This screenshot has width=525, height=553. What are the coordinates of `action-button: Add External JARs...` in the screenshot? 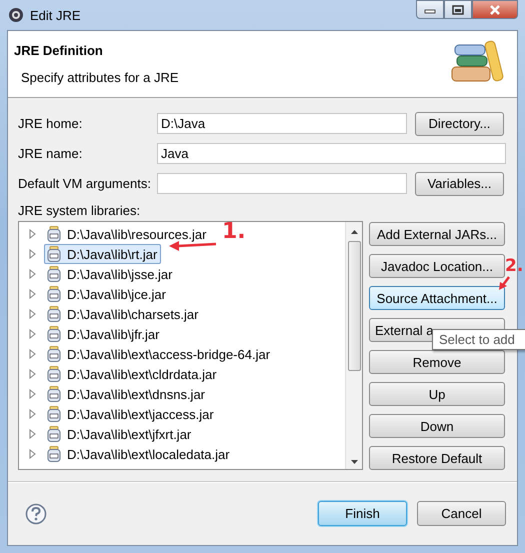 It's located at (437, 234).